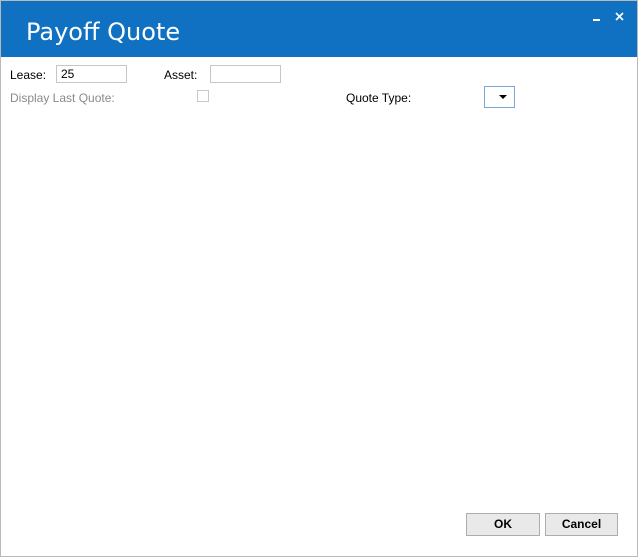  Describe the element at coordinates (62, 98) in the screenshot. I see `display-last-quote-label: Display Last Quote:` at that location.